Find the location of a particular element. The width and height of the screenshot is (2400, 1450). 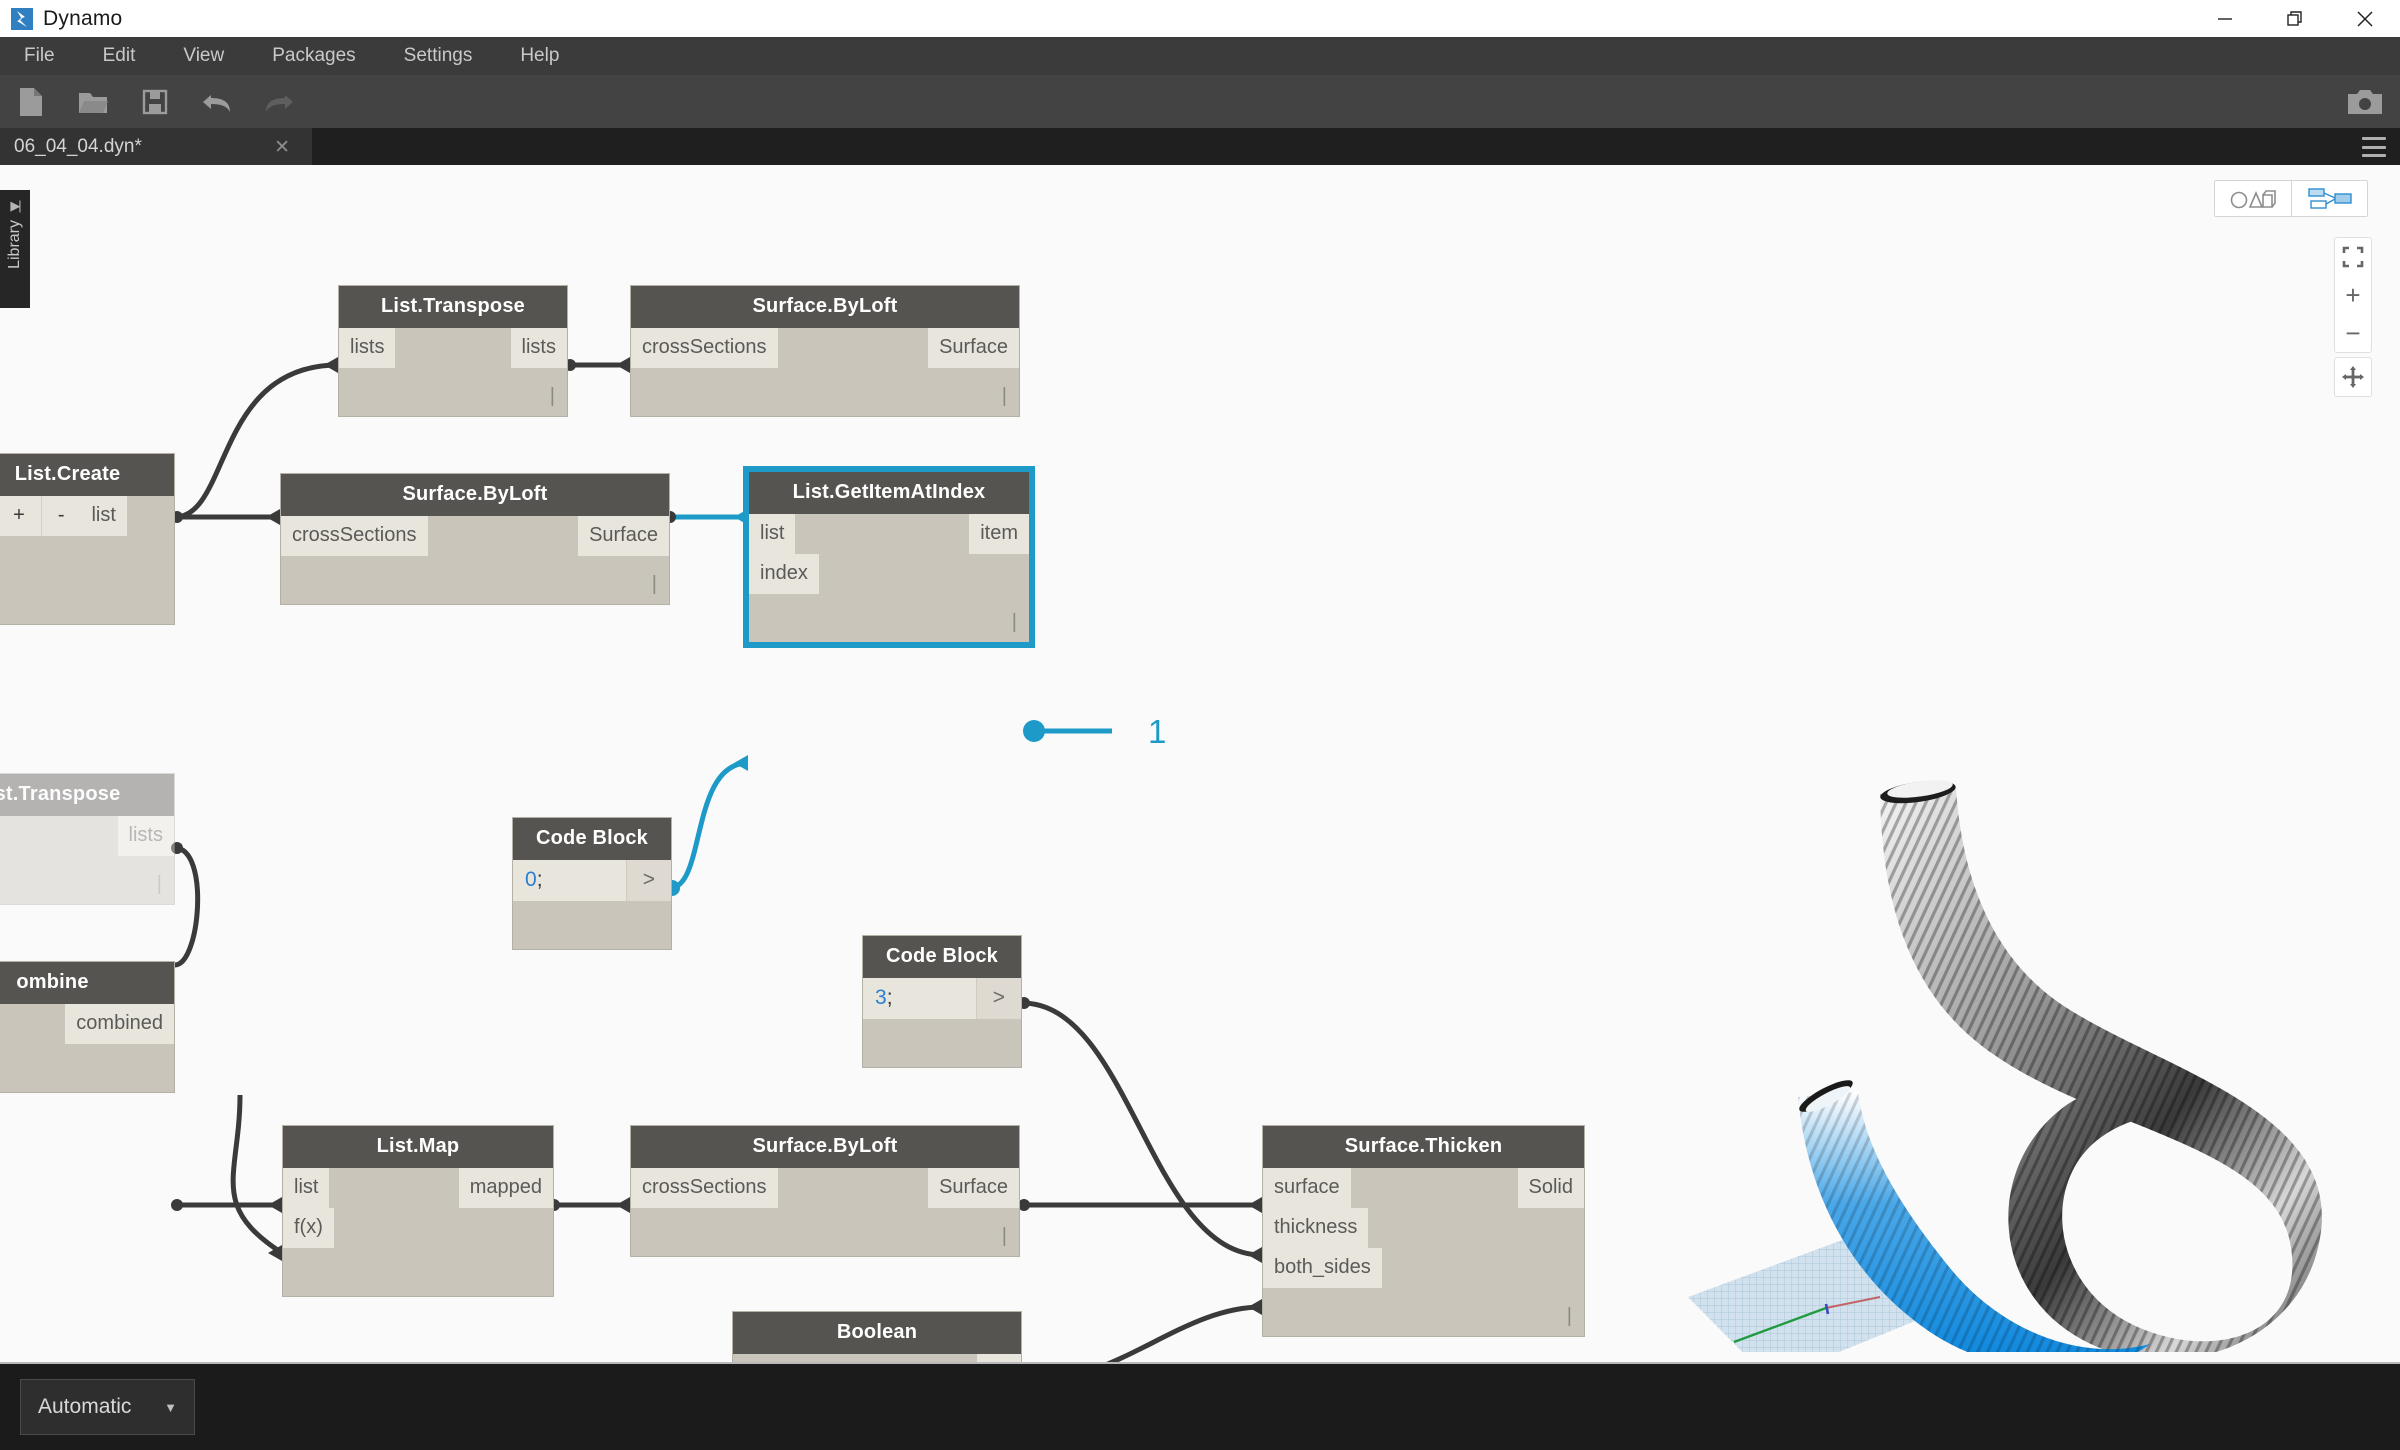

screenshot-camera-icon is located at coordinates (2365, 101).